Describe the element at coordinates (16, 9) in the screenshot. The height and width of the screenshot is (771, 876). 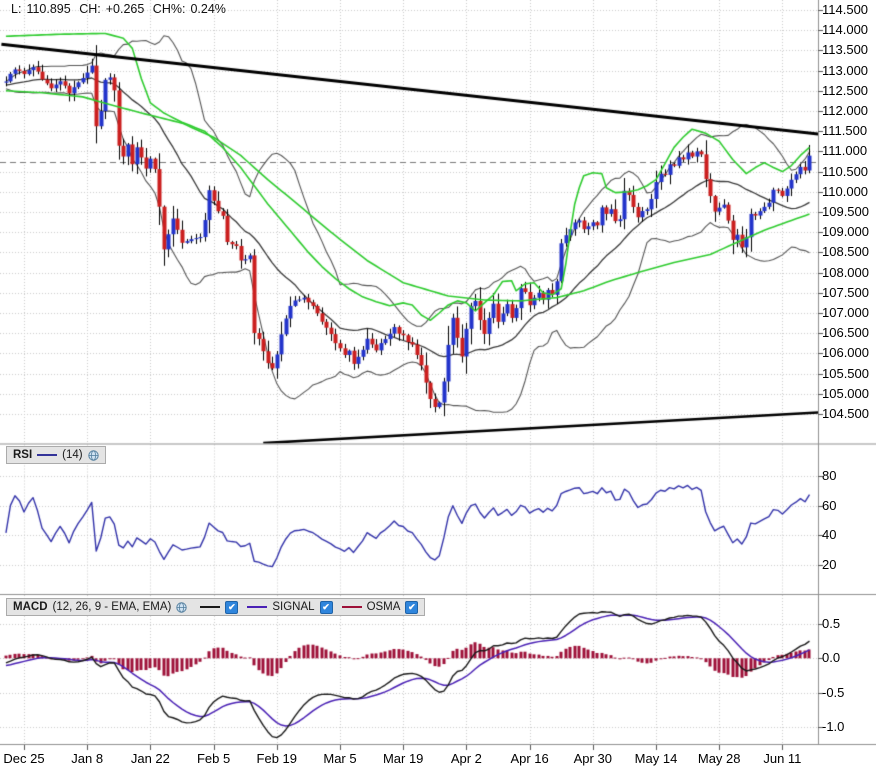
I see `last-price-label: L:` at that location.